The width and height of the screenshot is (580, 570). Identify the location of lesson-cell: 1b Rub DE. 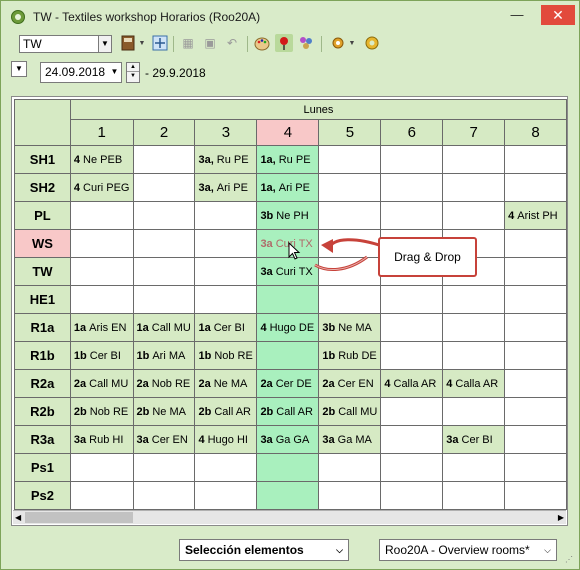
(350, 355).